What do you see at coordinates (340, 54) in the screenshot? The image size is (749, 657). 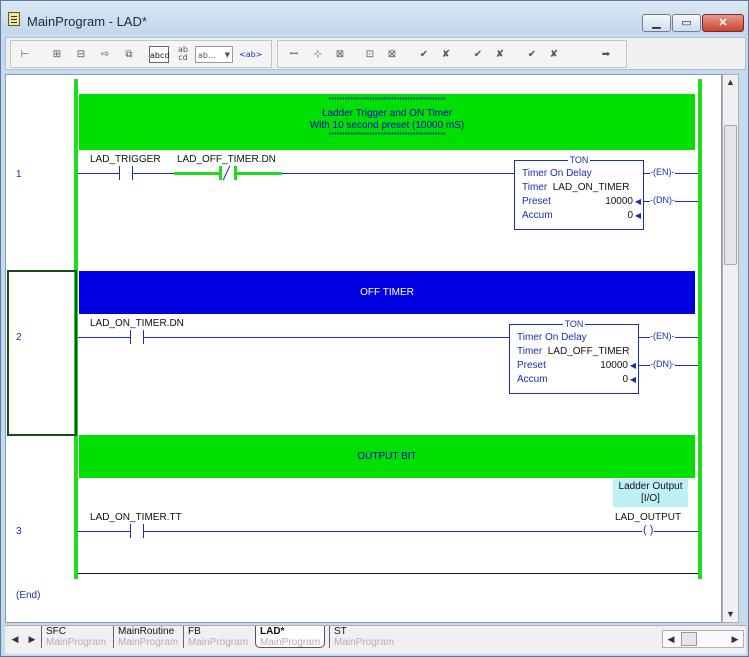 I see `xic-icon: ⊠` at bounding box center [340, 54].